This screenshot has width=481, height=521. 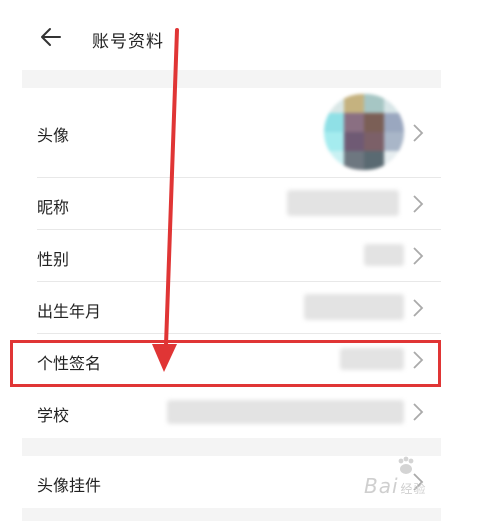 What do you see at coordinates (381, 486) in the screenshot?
I see `watermark-text: Bai` at bounding box center [381, 486].